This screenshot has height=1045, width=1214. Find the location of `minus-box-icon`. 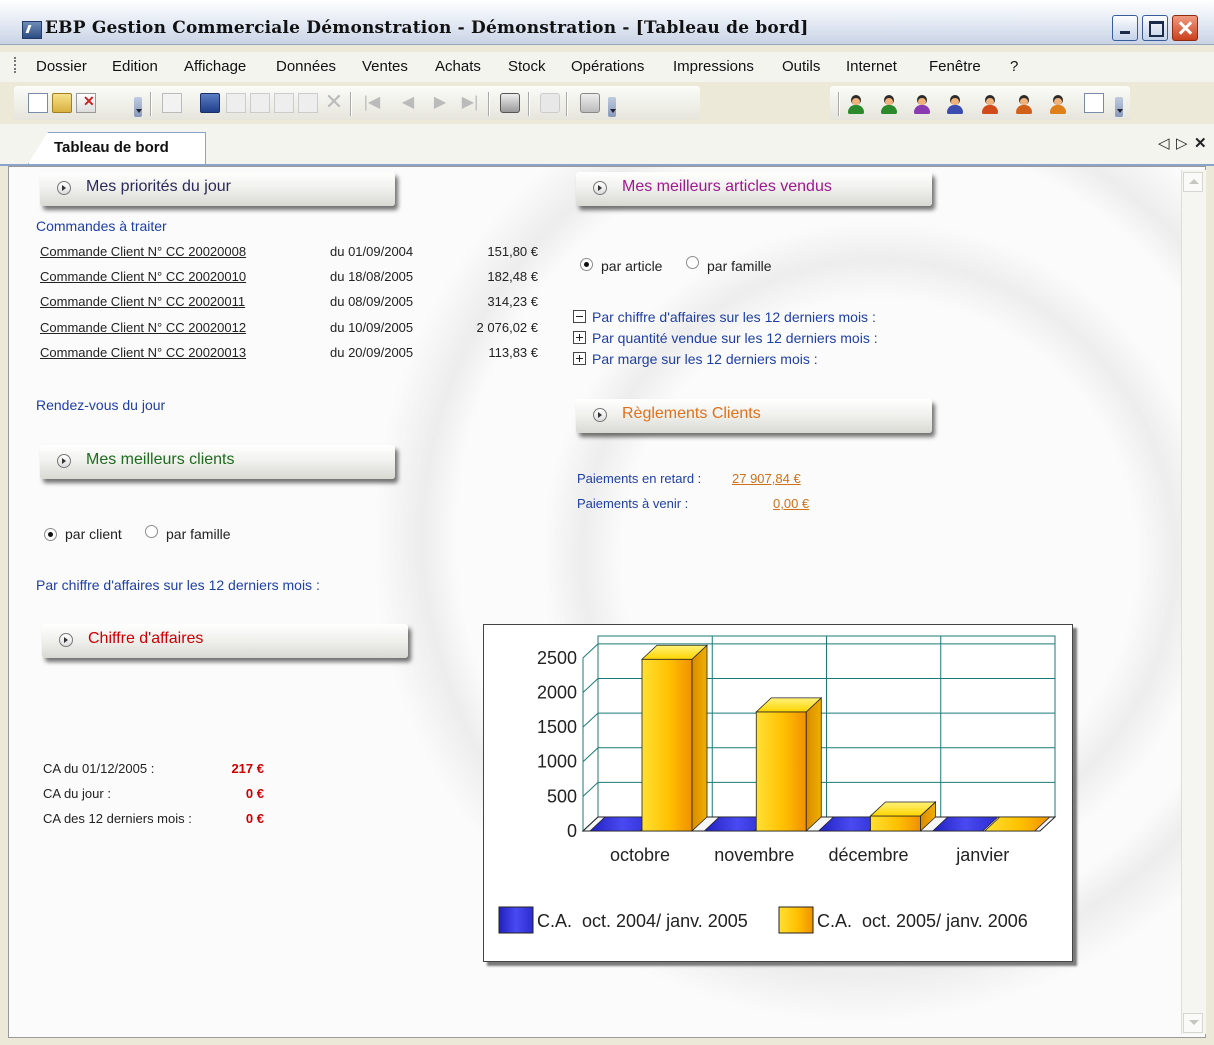

minus-box-icon is located at coordinates (579, 316).